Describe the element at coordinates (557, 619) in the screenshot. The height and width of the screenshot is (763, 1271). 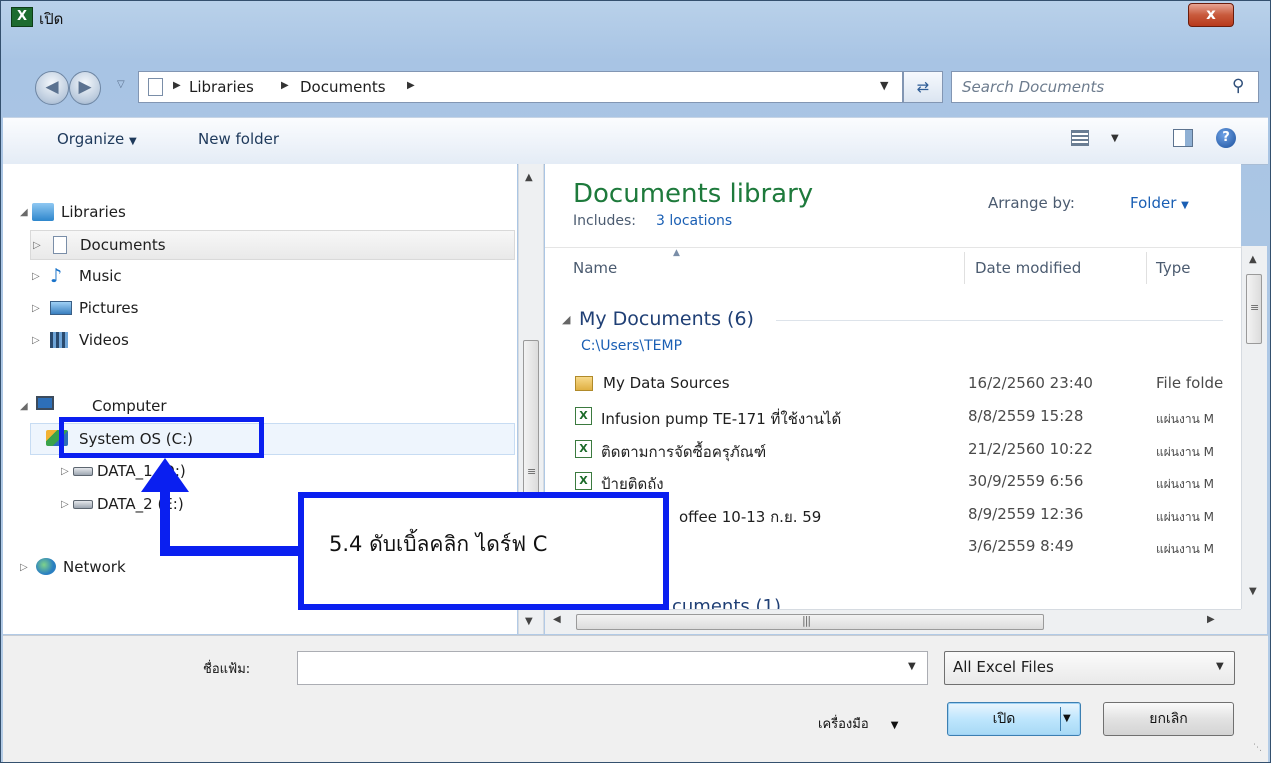
I see `scroll-left-icon: ◀` at that location.